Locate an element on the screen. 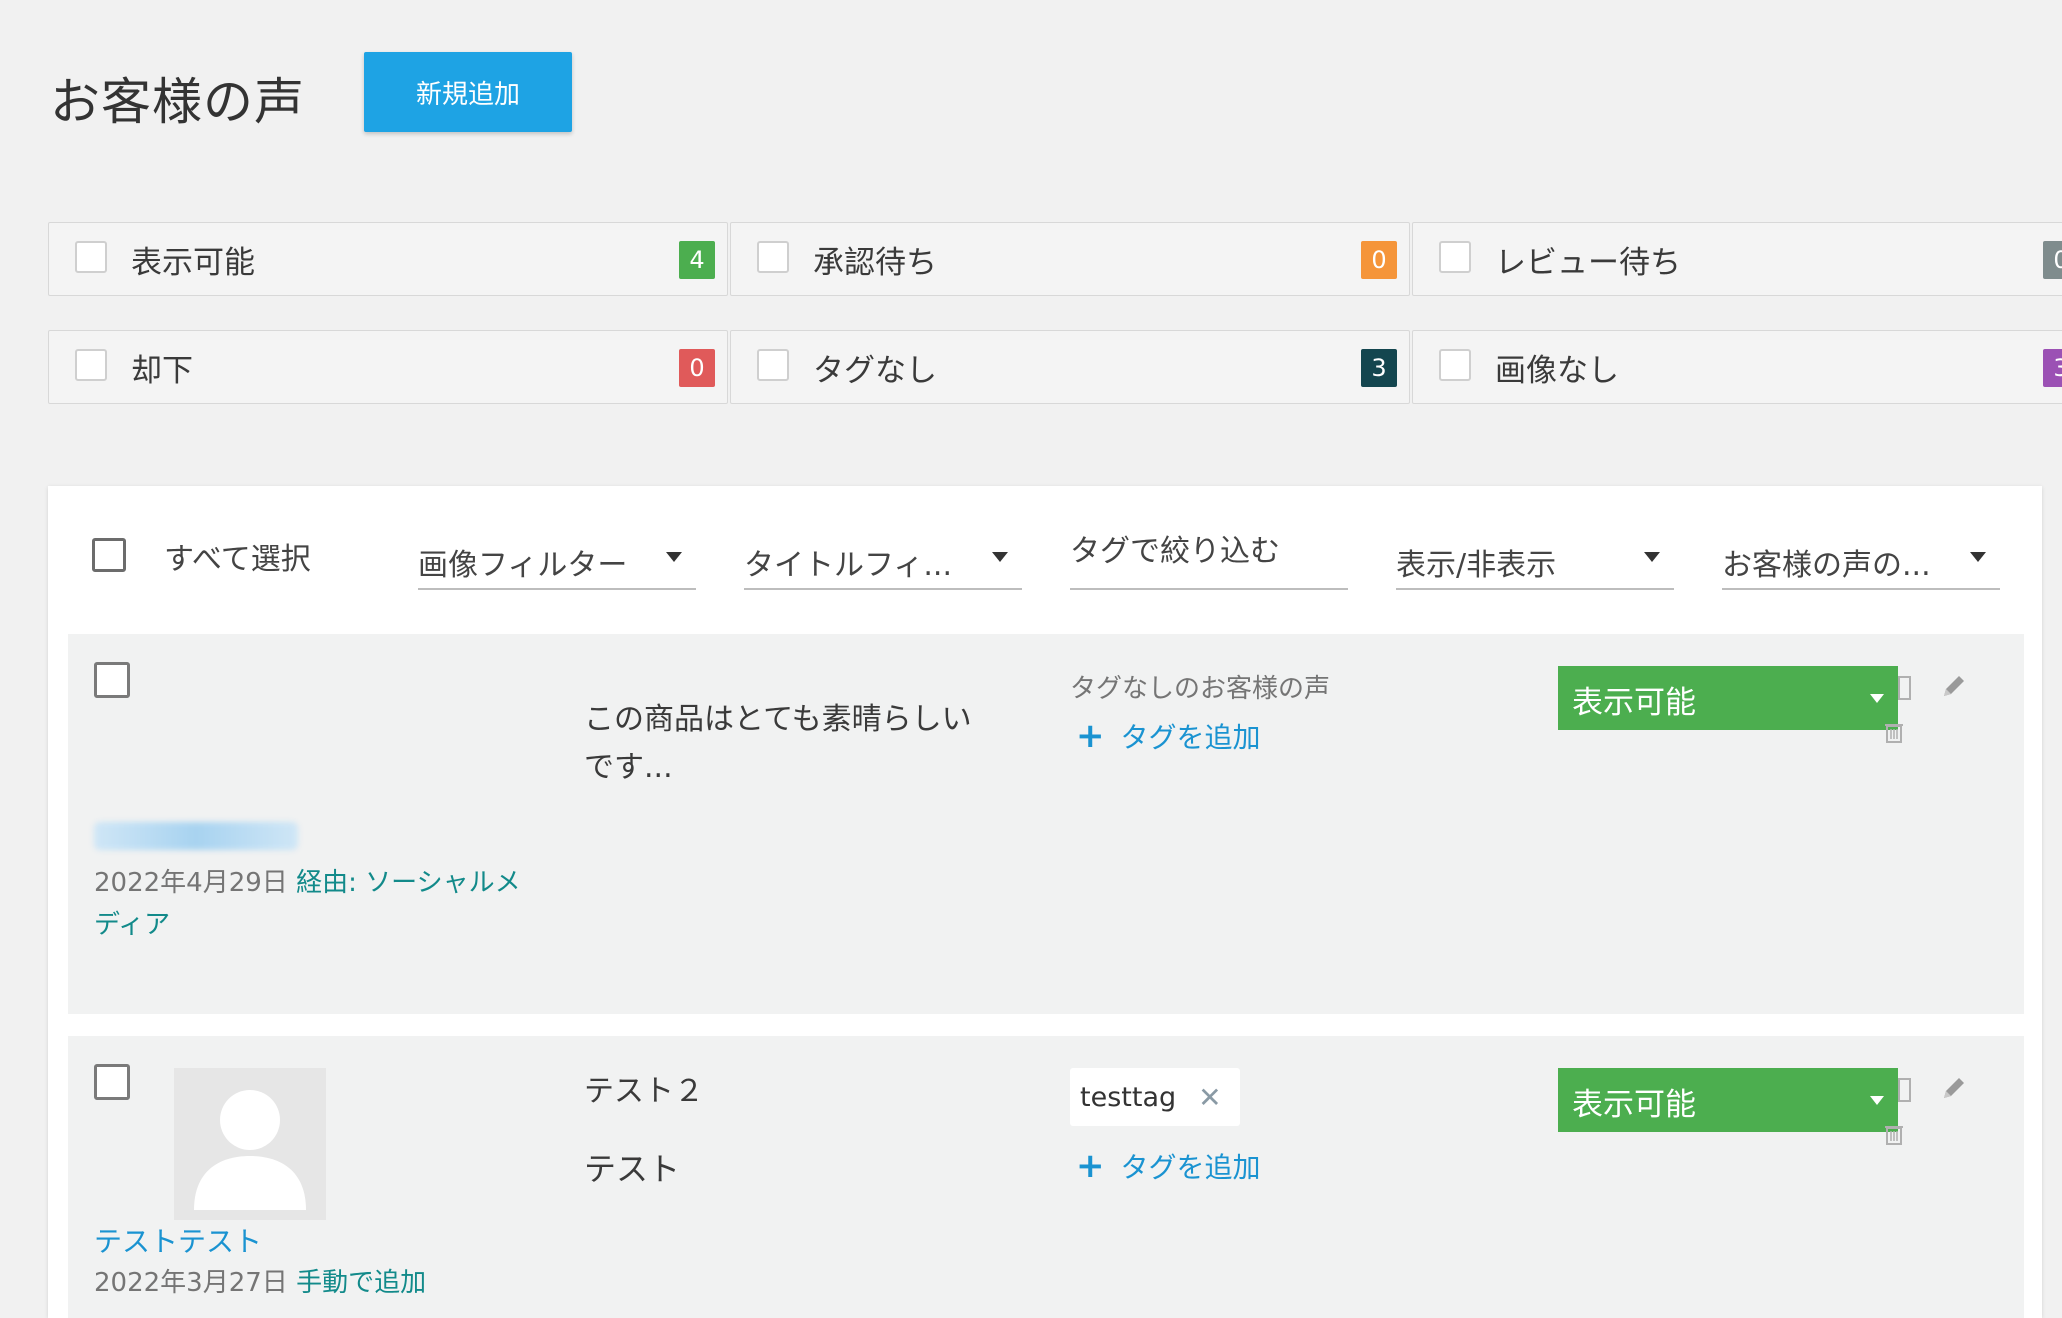 Image resolution: width=2062 pixels, height=1318 pixels. excerpt-line: この商品はとても素晴らしい is located at coordinates (778, 719).